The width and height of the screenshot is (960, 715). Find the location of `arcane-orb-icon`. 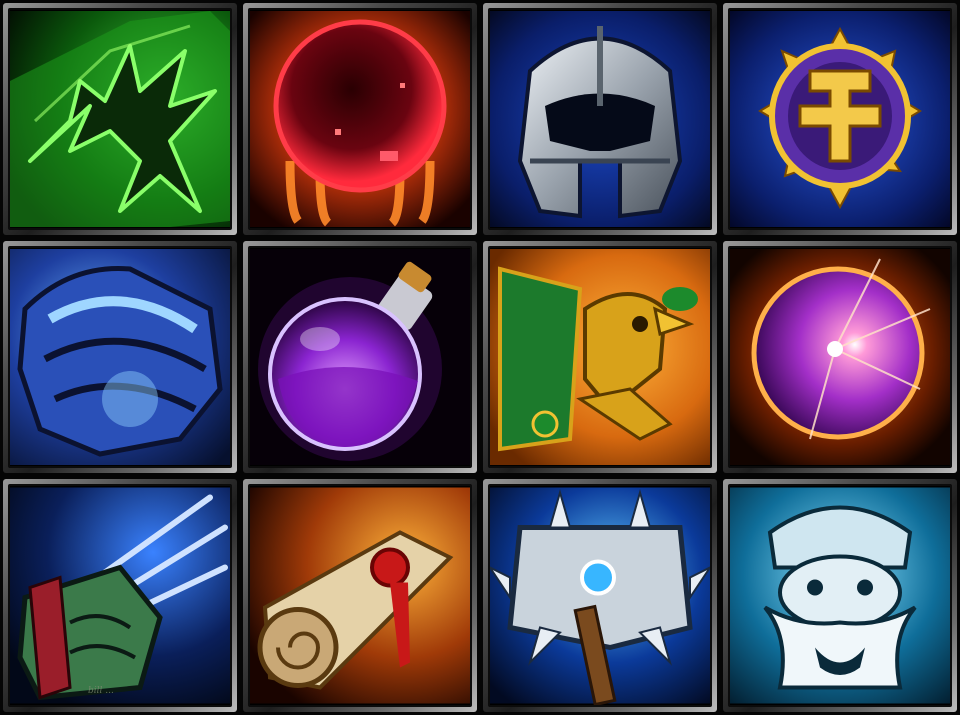

arcane-orb-icon is located at coordinates (840, 357).